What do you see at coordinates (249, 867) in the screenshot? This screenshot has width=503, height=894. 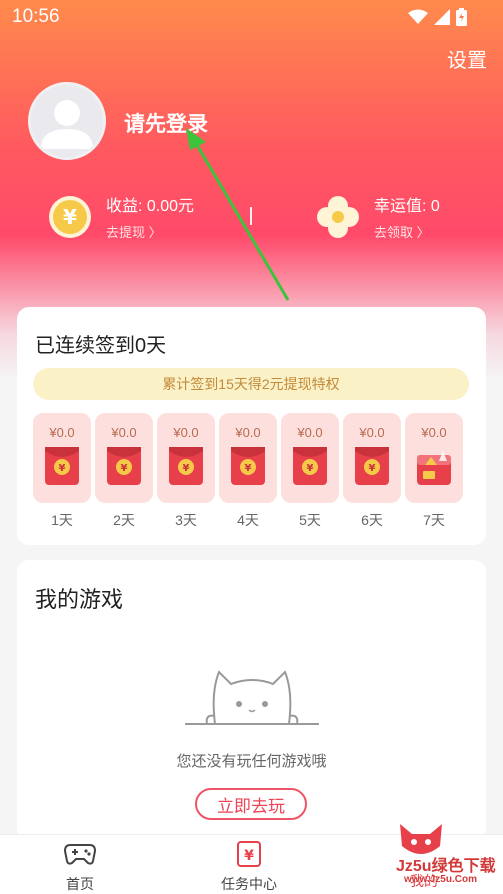 I see `tab-tasks: ¥ 任务中心` at bounding box center [249, 867].